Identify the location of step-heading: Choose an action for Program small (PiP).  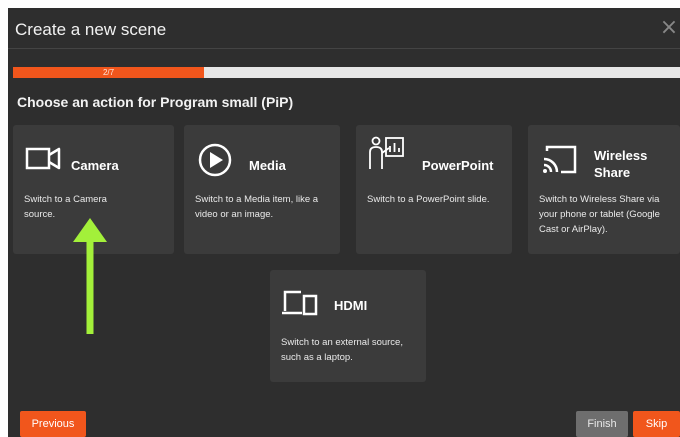
(155, 102).